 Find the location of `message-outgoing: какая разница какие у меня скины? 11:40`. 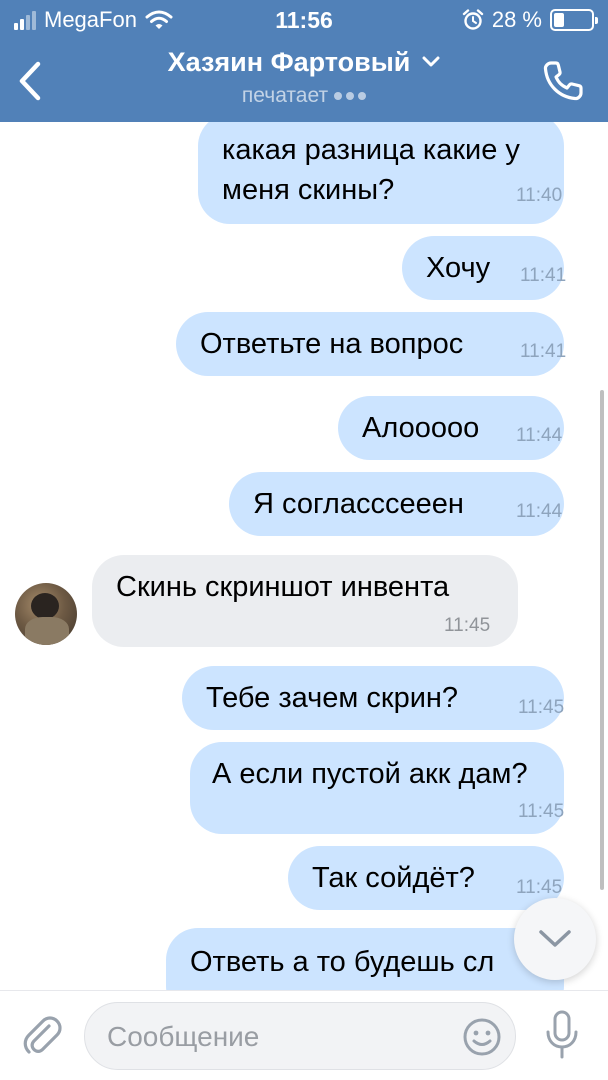

message-outgoing: какая разница какие у меня скины? 11:40 is located at coordinates (381, 173).